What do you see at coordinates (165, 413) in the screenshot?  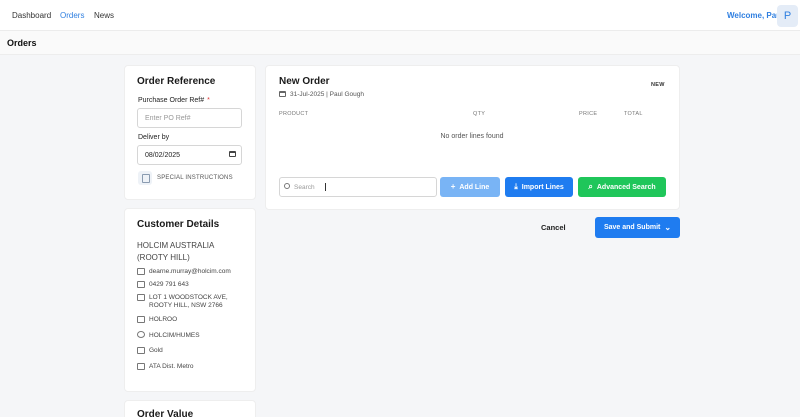 I see `order-value-title: Order Value` at bounding box center [165, 413].